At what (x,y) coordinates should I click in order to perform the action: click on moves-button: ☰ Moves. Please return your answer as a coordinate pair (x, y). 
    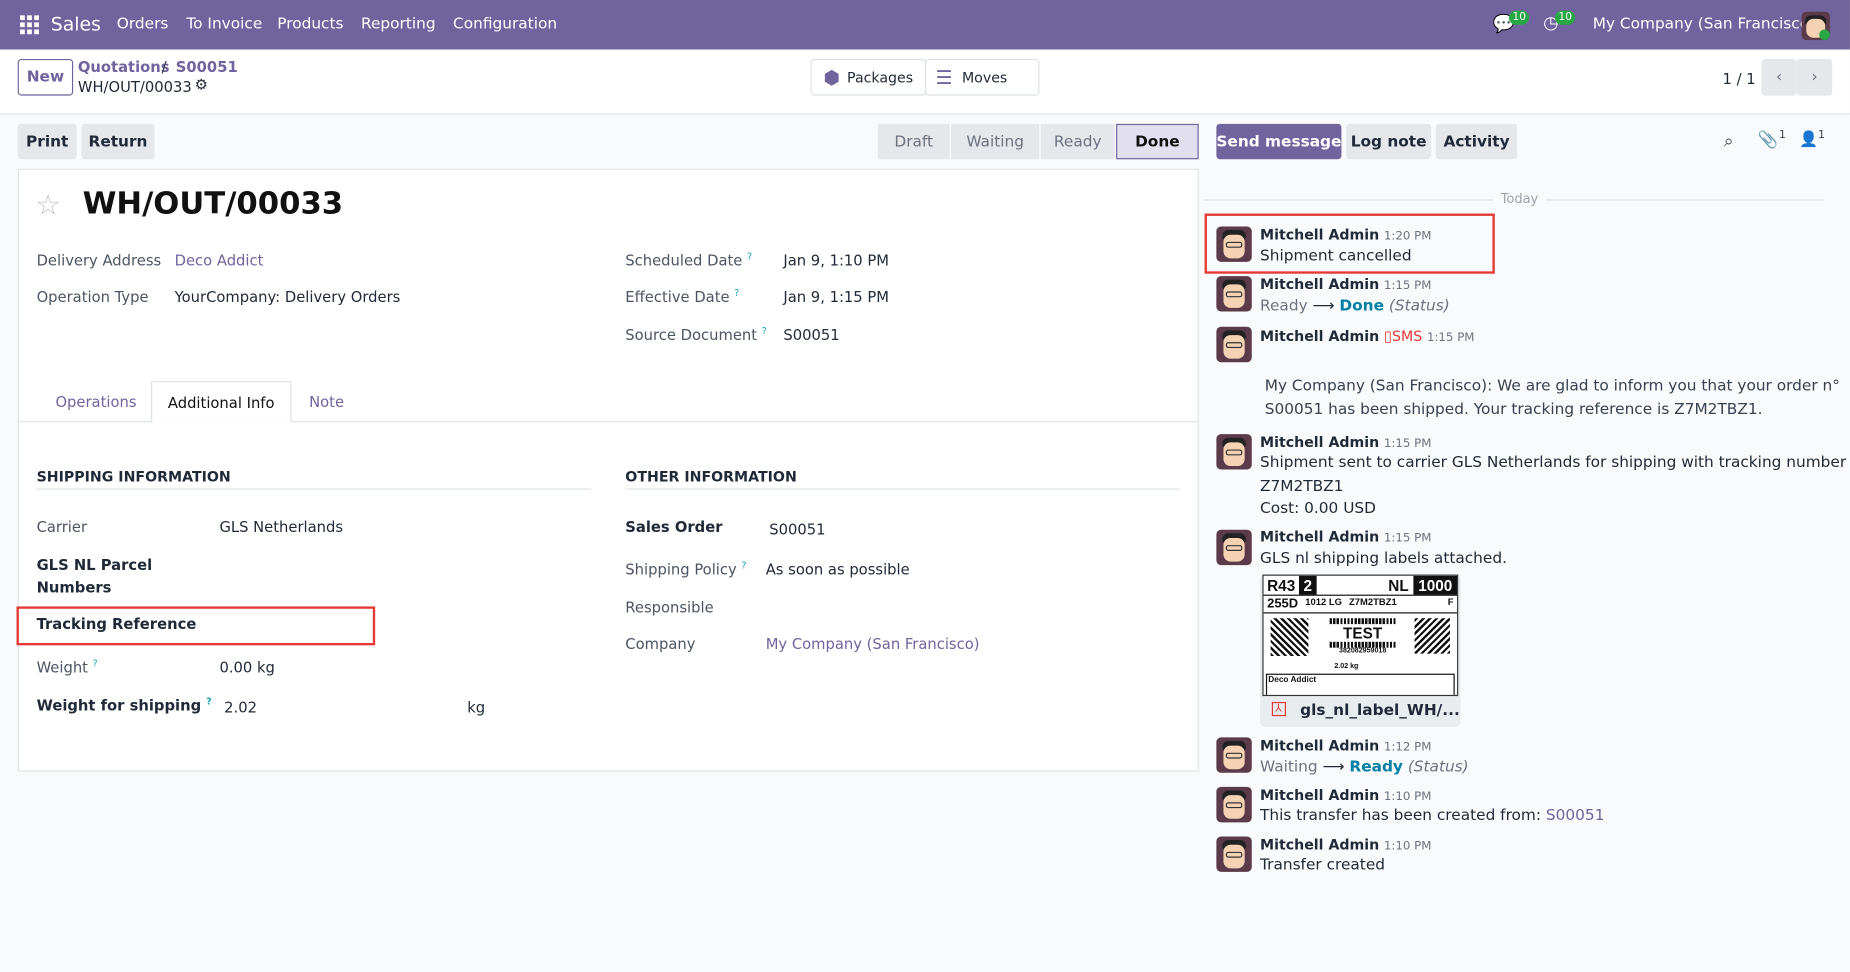
    Looking at the image, I should click on (982, 77).